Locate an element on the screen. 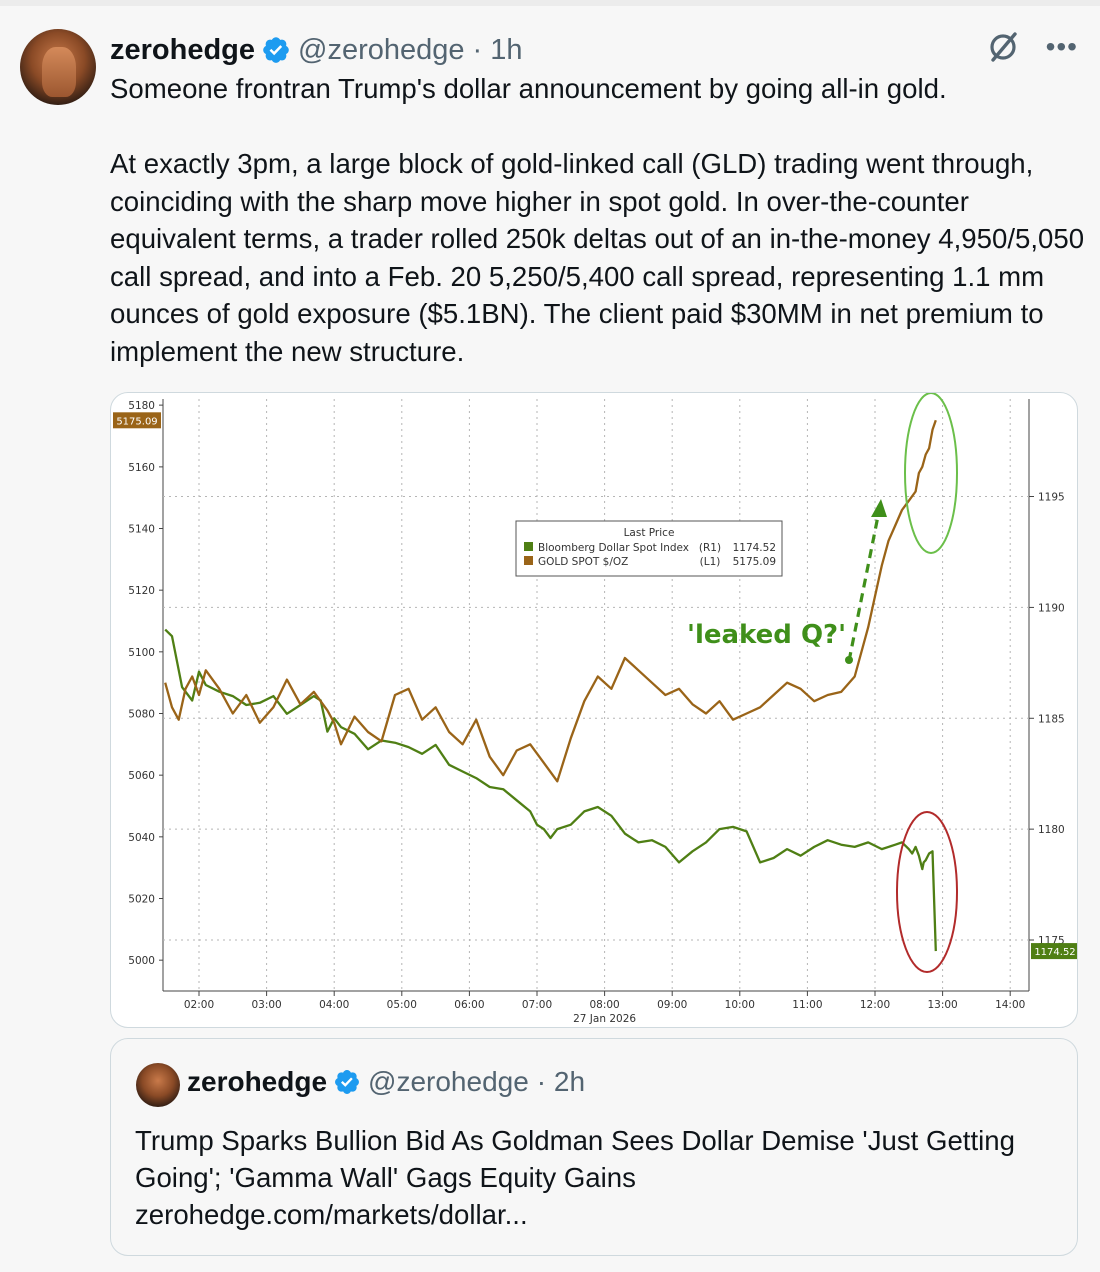  left-tick-label: 5120 is located at coordinates (141, 591).